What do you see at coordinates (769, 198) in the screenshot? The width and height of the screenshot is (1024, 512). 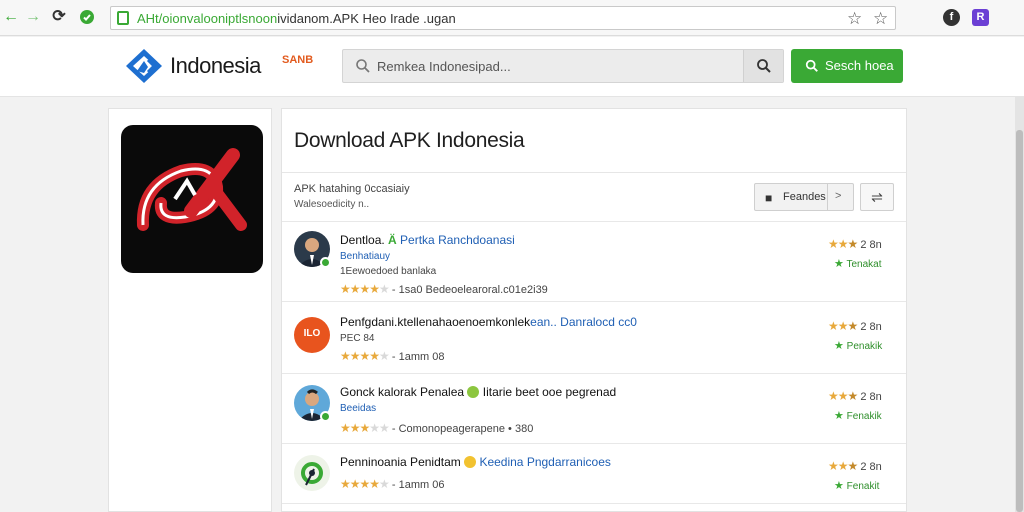 I see `filter-icon: ■` at bounding box center [769, 198].